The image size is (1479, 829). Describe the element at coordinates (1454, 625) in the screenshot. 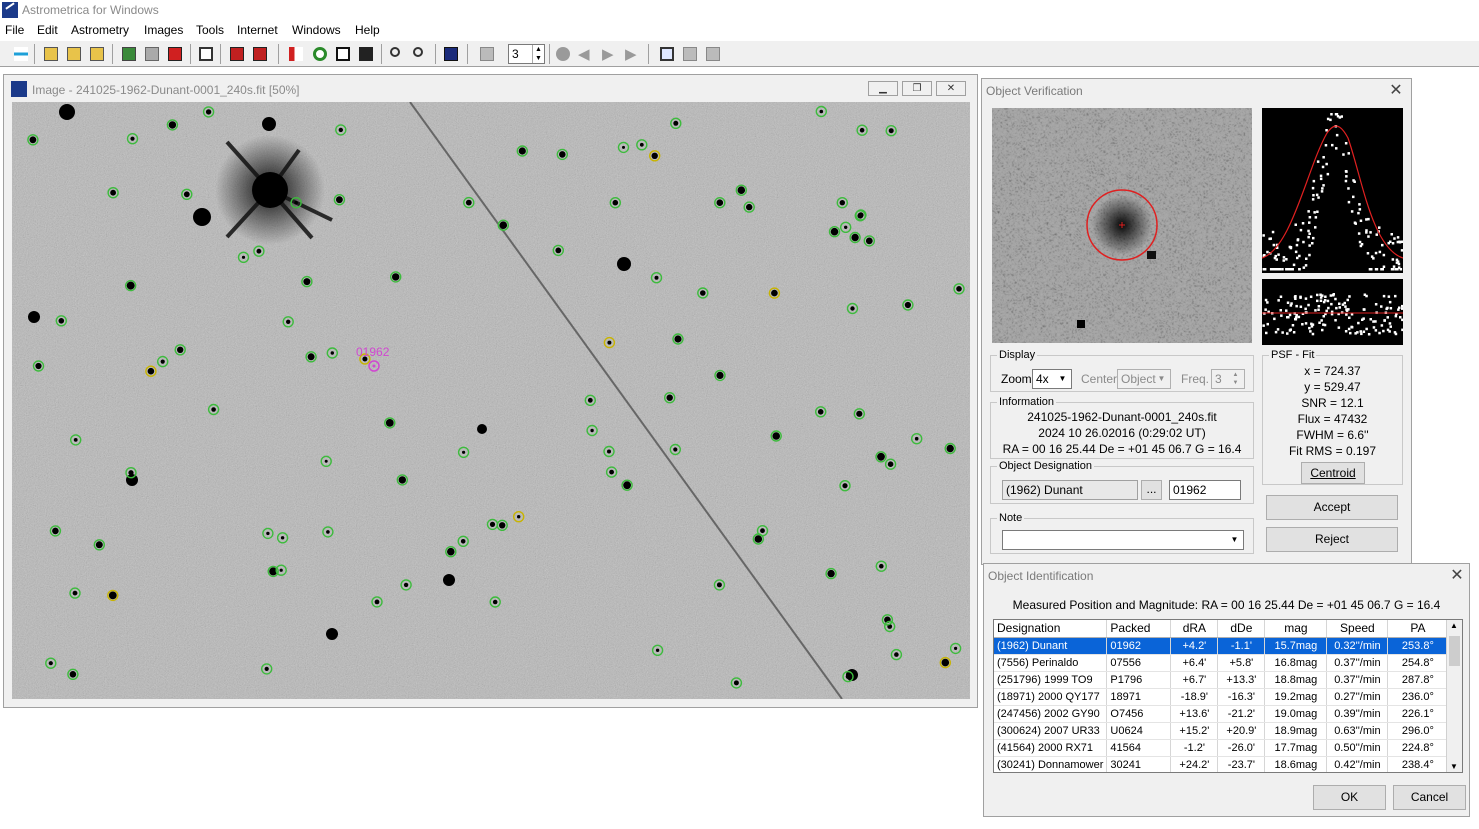

I see `chevron-up-icon: ▲` at that location.